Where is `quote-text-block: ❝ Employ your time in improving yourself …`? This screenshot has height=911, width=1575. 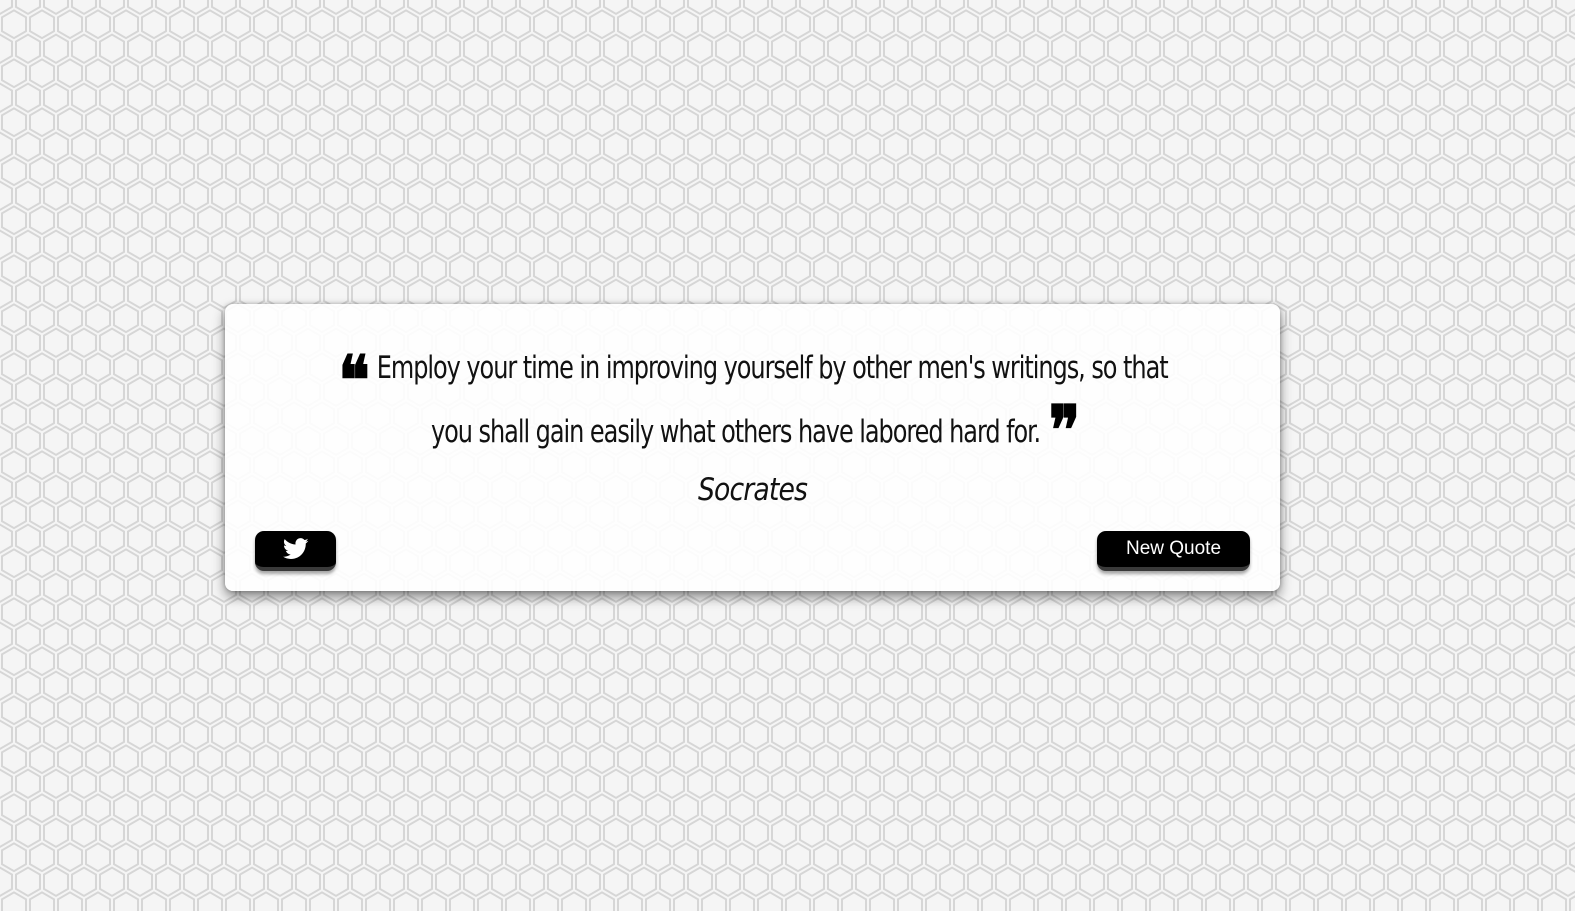 quote-text-block: ❝ Employ your time in improving yourself … is located at coordinates (752, 406).